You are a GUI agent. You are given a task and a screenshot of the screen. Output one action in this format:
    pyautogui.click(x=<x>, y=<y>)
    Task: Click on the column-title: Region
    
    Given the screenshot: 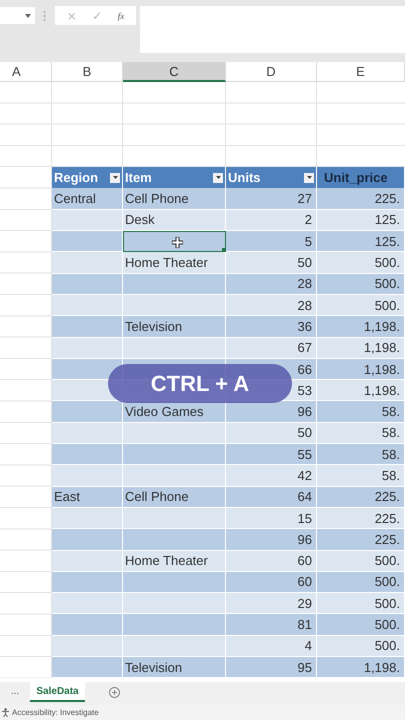 What is the action you would take?
    pyautogui.click(x=76, y=178)
    